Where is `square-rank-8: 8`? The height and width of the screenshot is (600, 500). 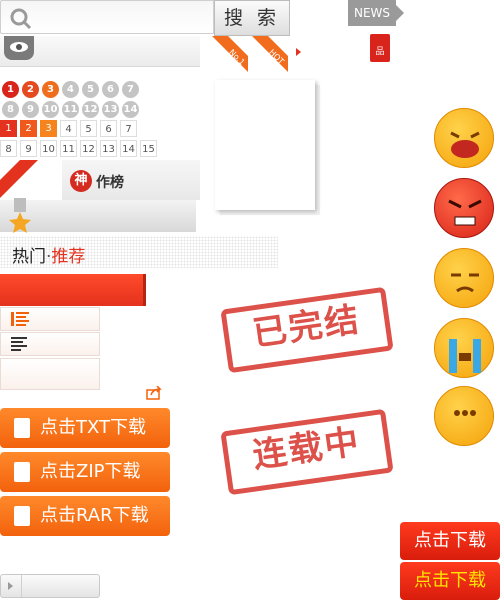 square-rank-8: 8 is located at coordinates (8, 148).